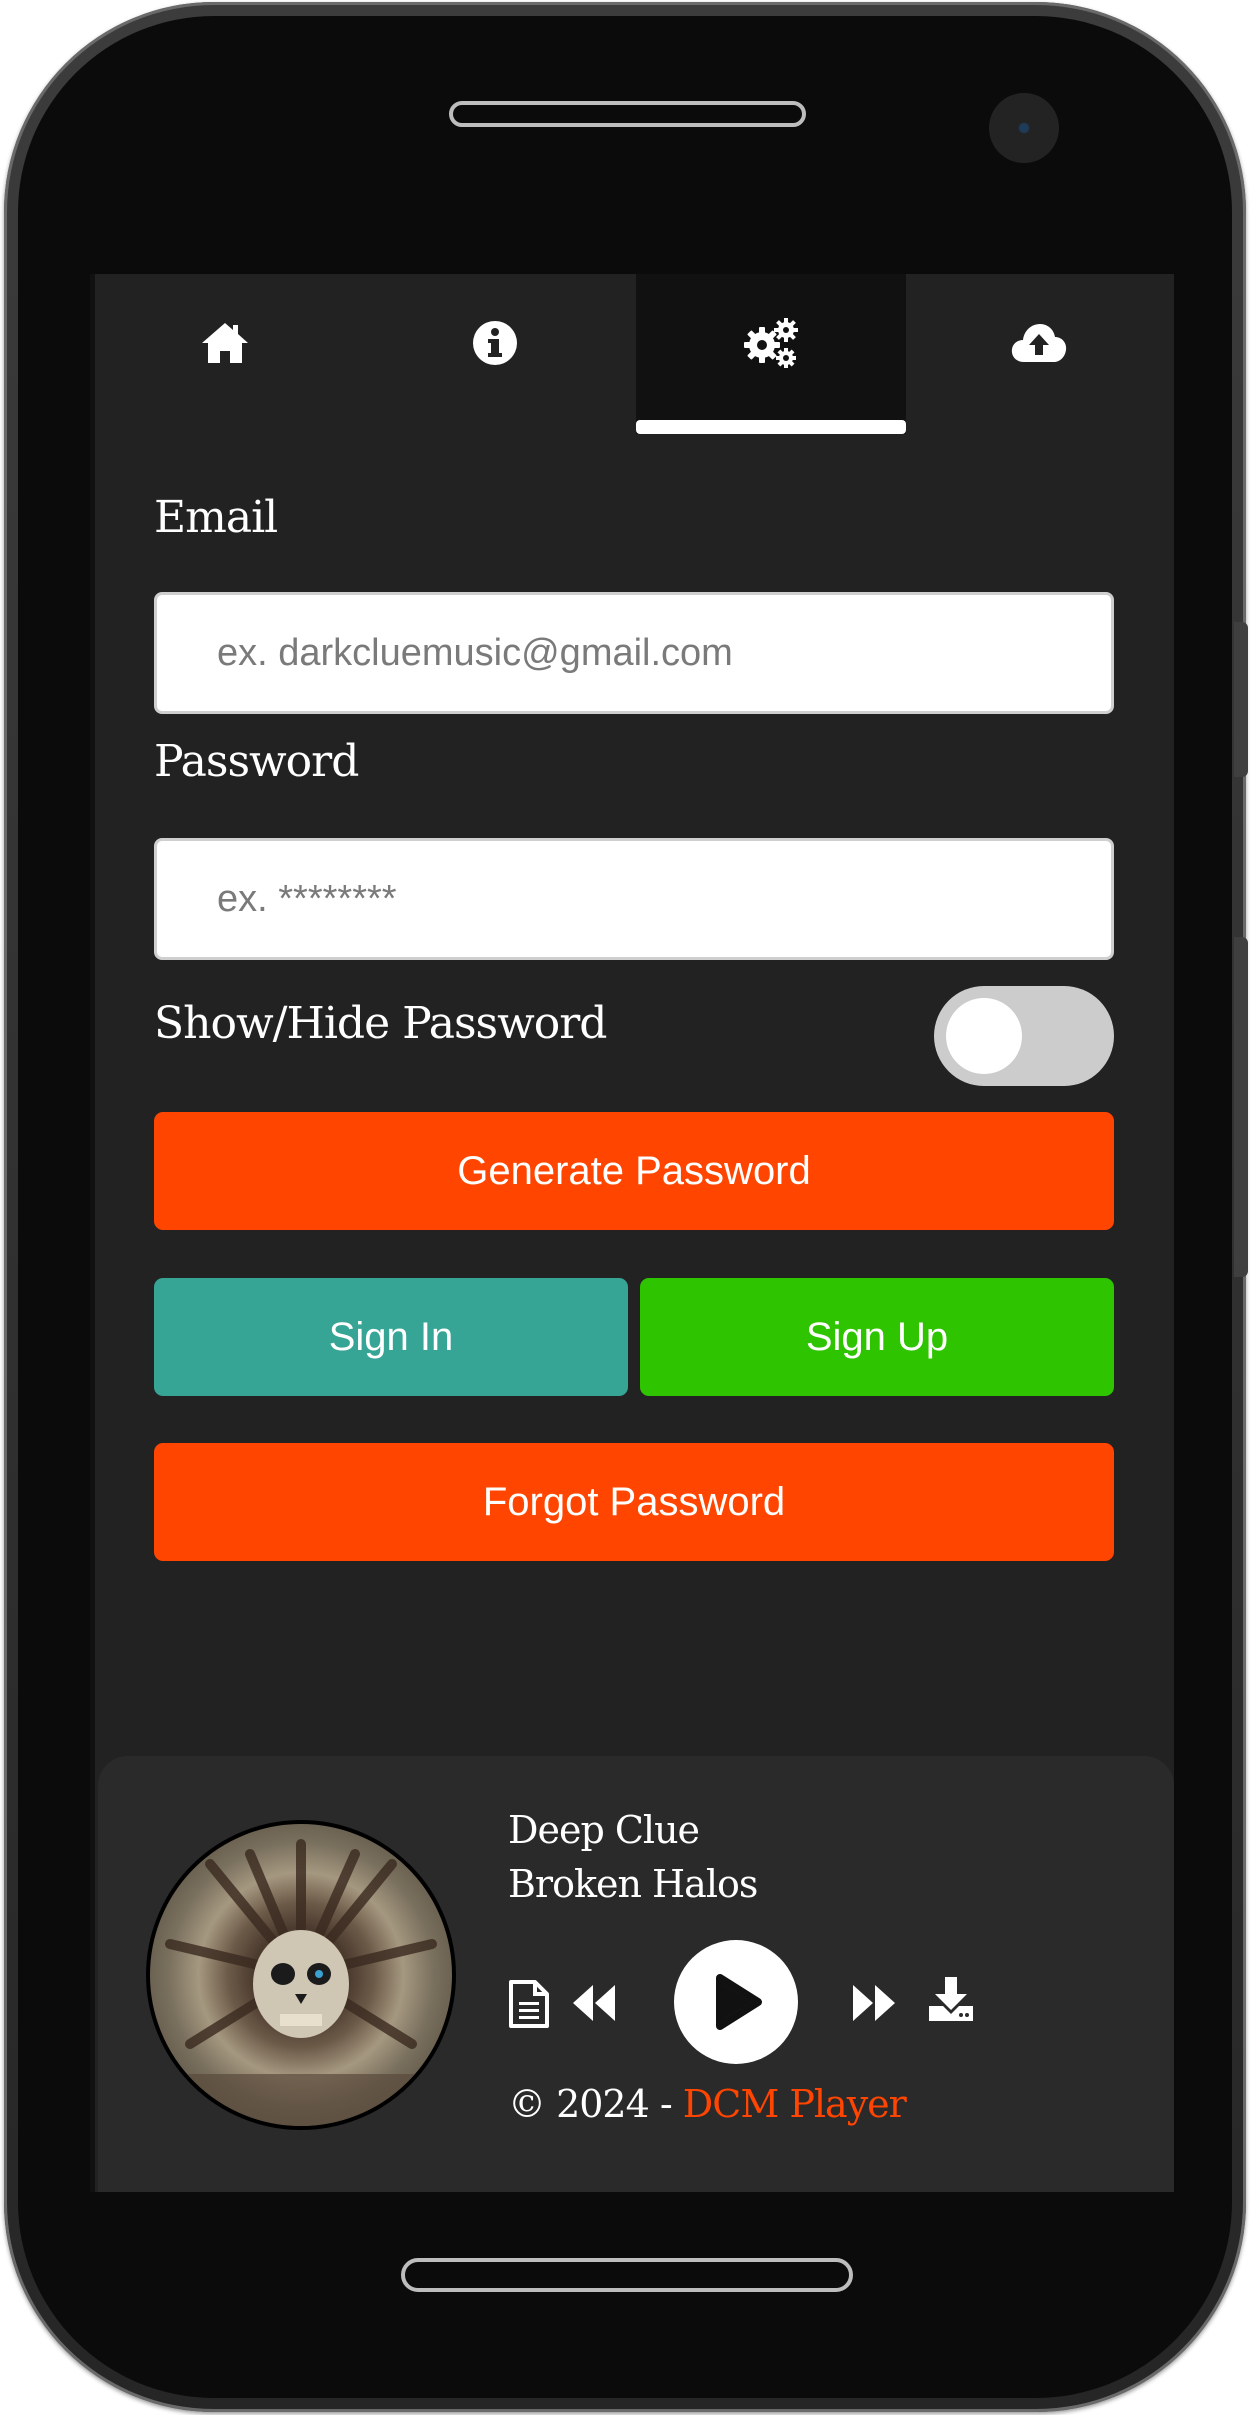 This screenshot has width=1260, height=2415. I want to click on earpiece-speaker, so click(627, 114).